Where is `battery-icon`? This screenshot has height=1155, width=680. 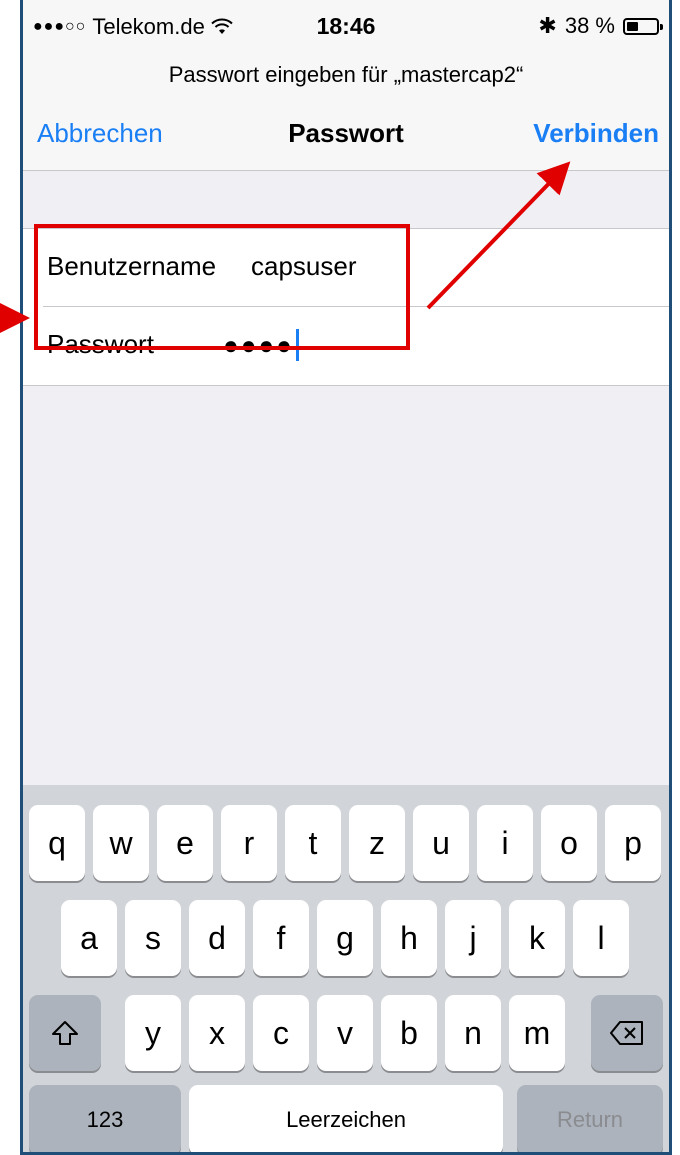 battery-icon is located at coordinates (643, 26).